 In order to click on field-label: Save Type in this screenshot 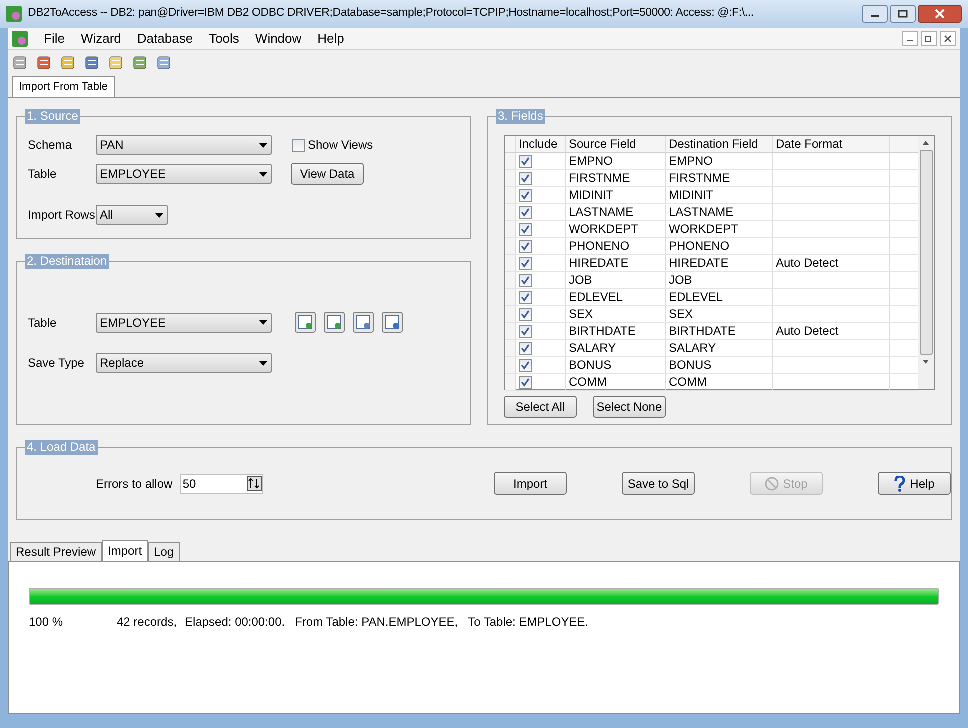, I will do `click(57, 363)`.